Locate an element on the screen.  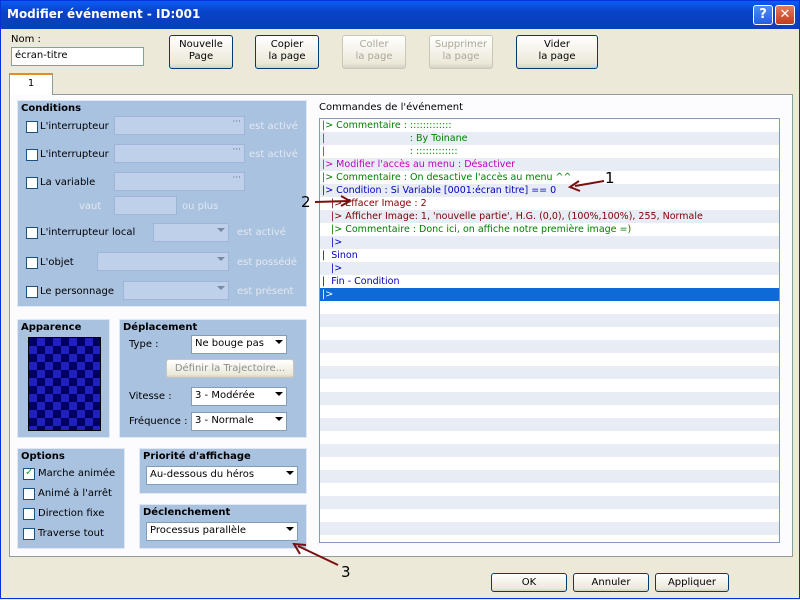
variable-checkbox is located at coordinates (32, 183).